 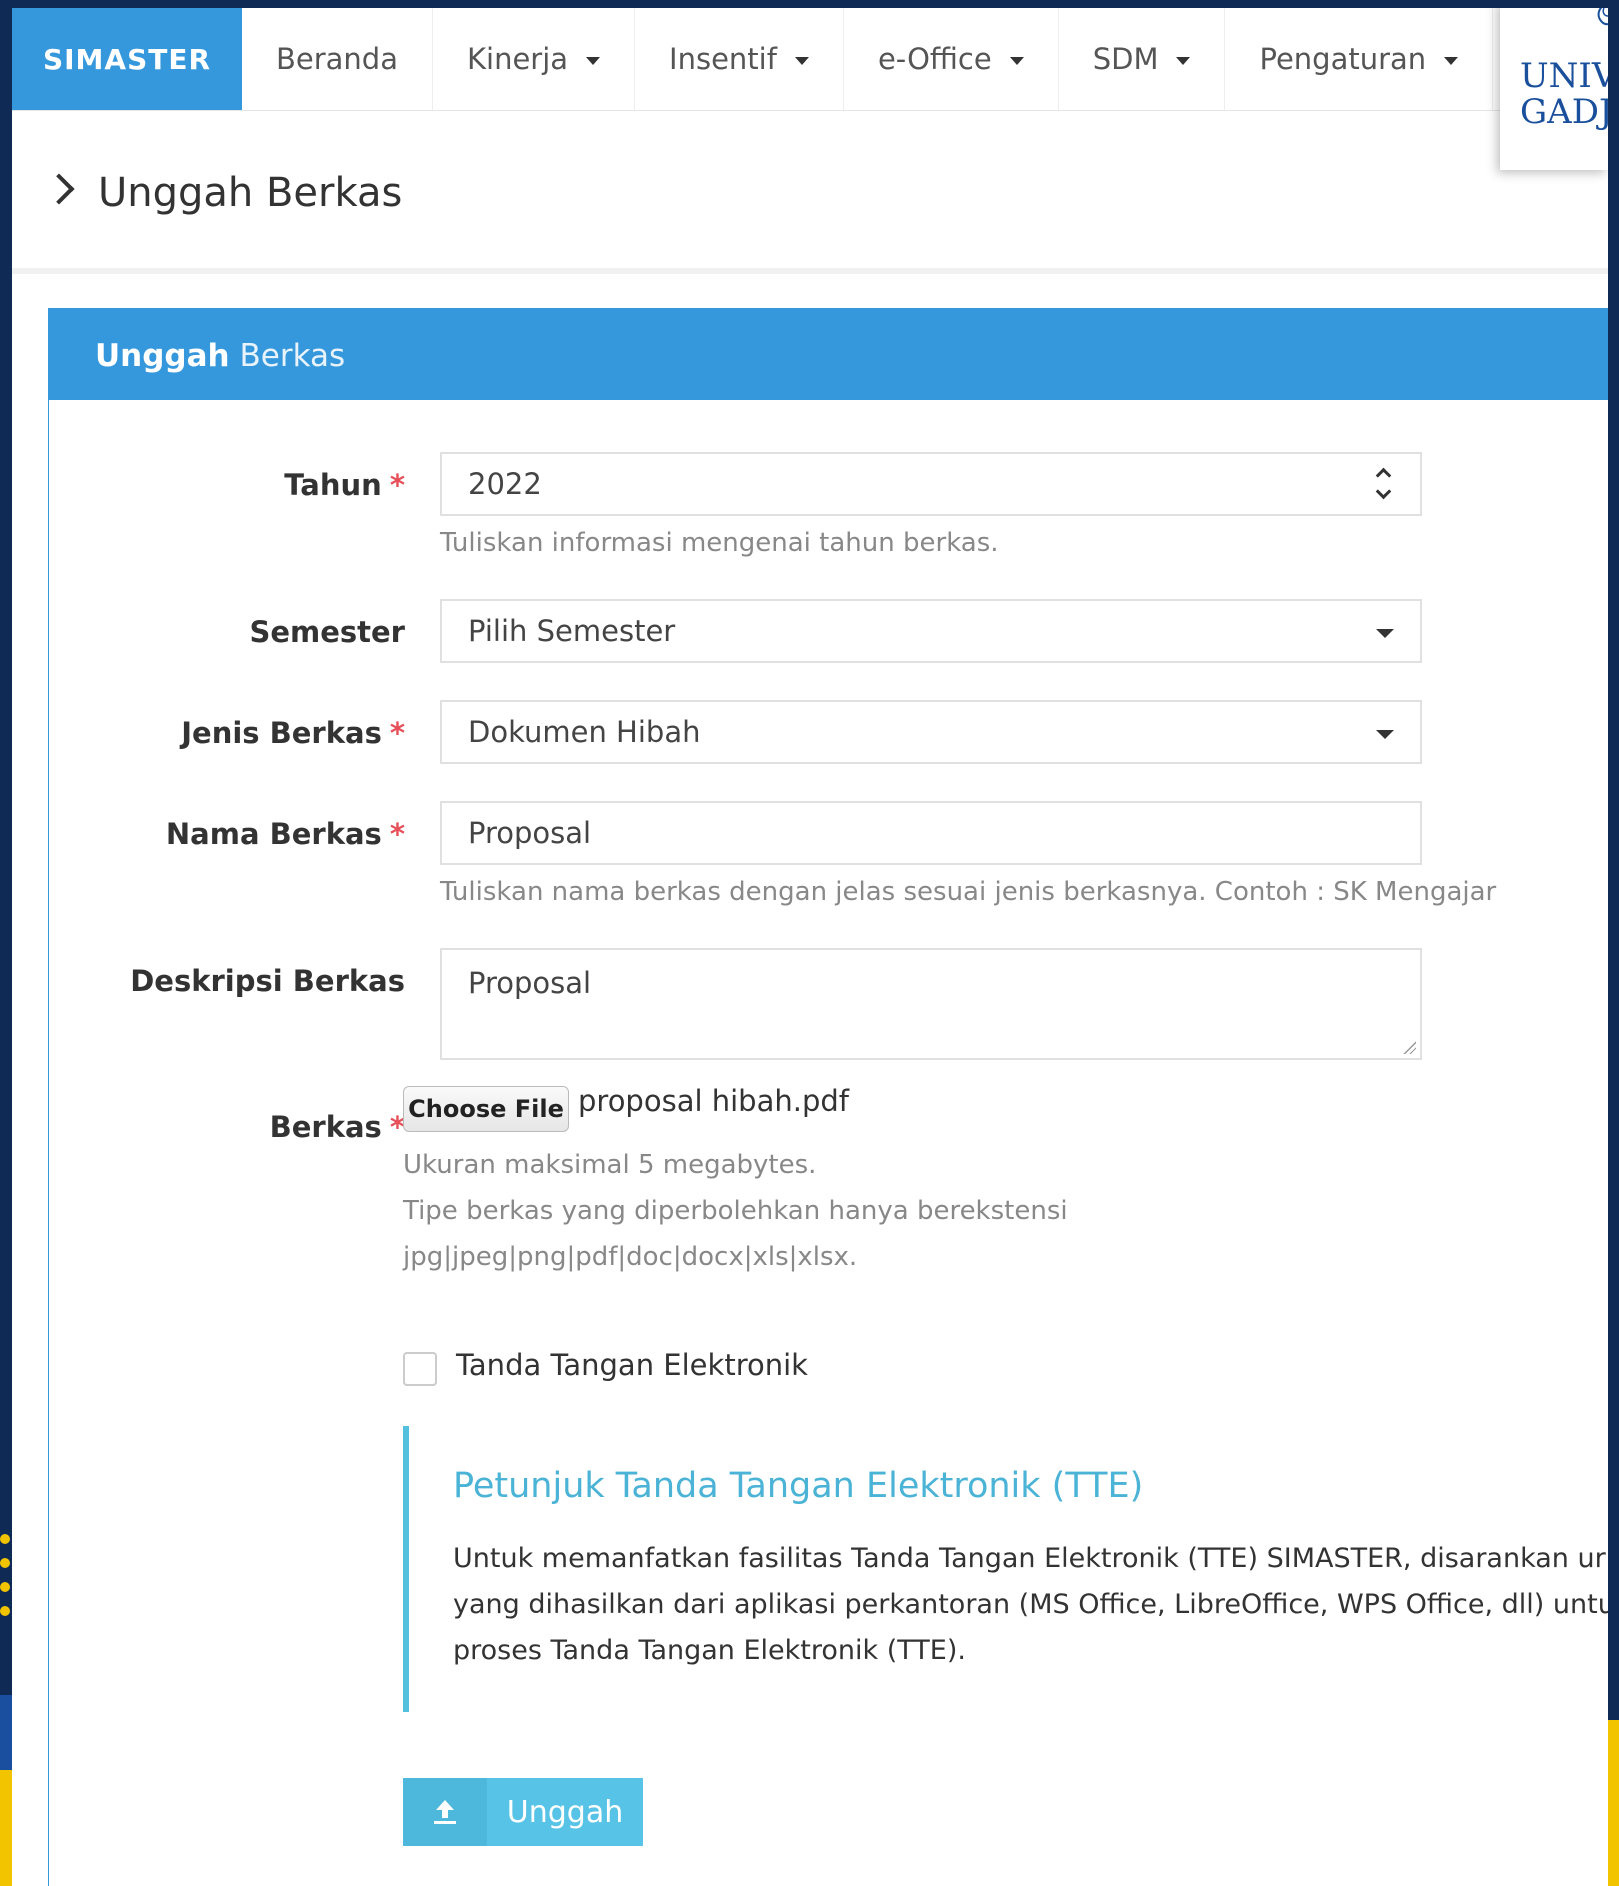 What do you see at coordinates (1564, 94) in the screenshot?
I see `logo-text: UNIV GADJ` at bounding box center [1564, 94].